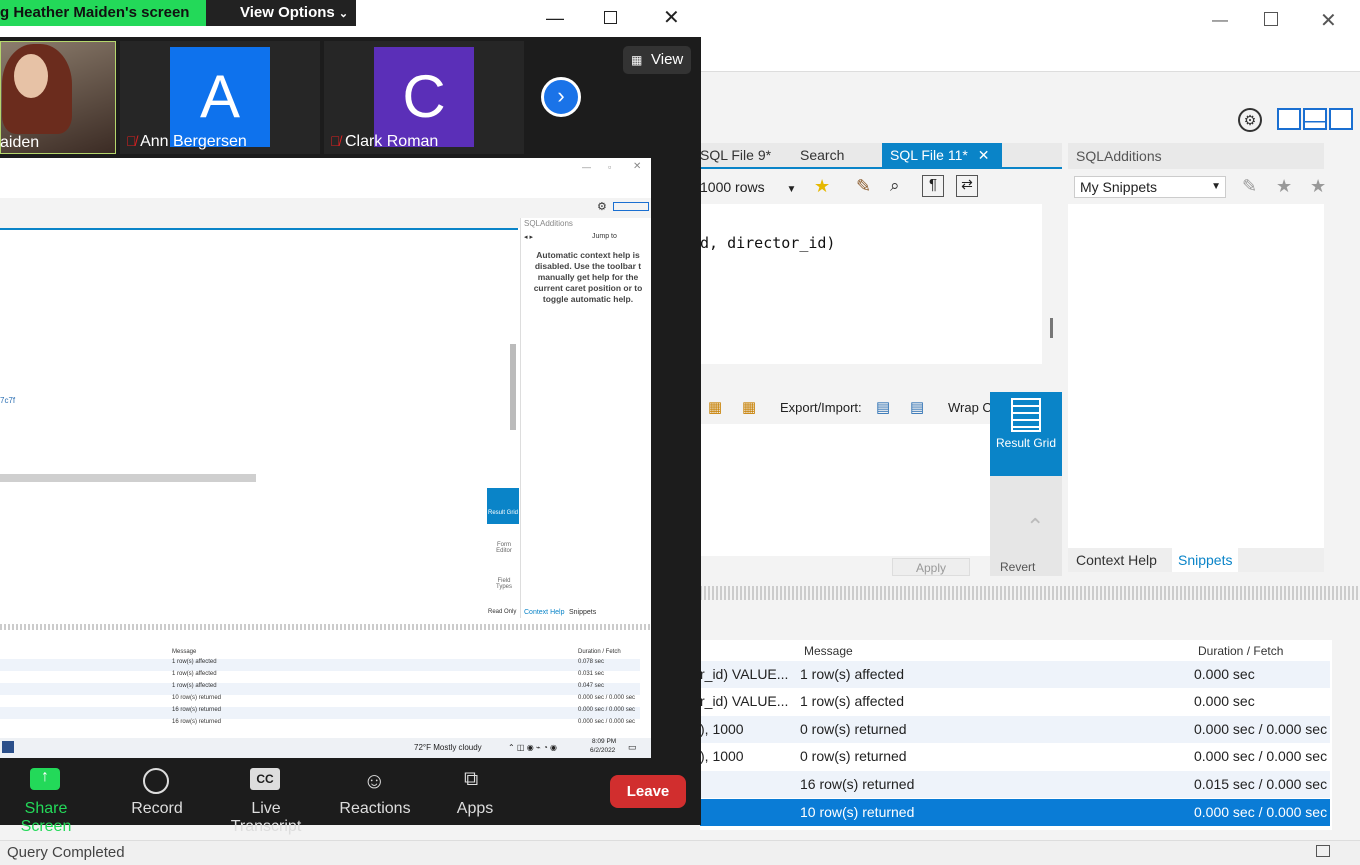 The height and width of the screenshot is (865, 1360). Describe the element at coordinates (157, 809) in the screenshot. I see `record-button: Record` at that location.